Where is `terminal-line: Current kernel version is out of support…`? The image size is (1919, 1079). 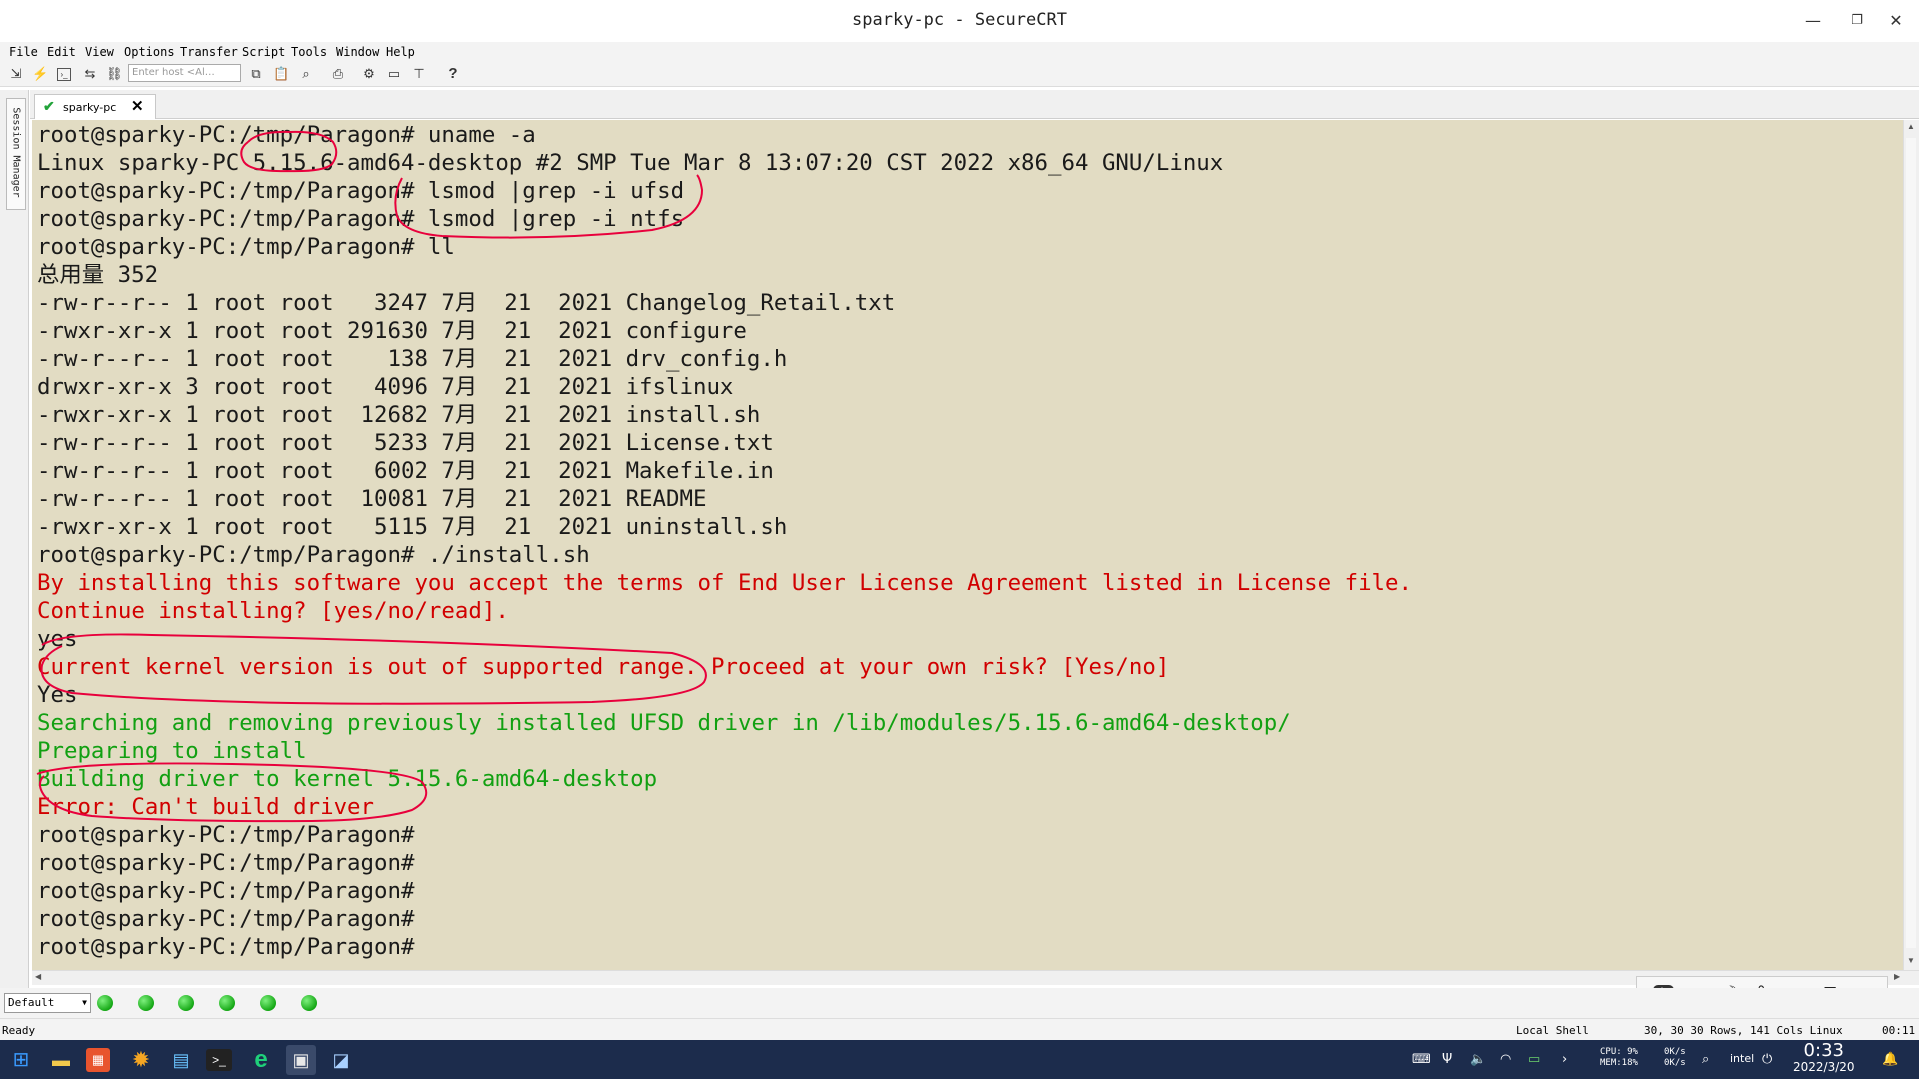 terminal-line: Current kernel version is out of support… is located at coordinates (603, 667).